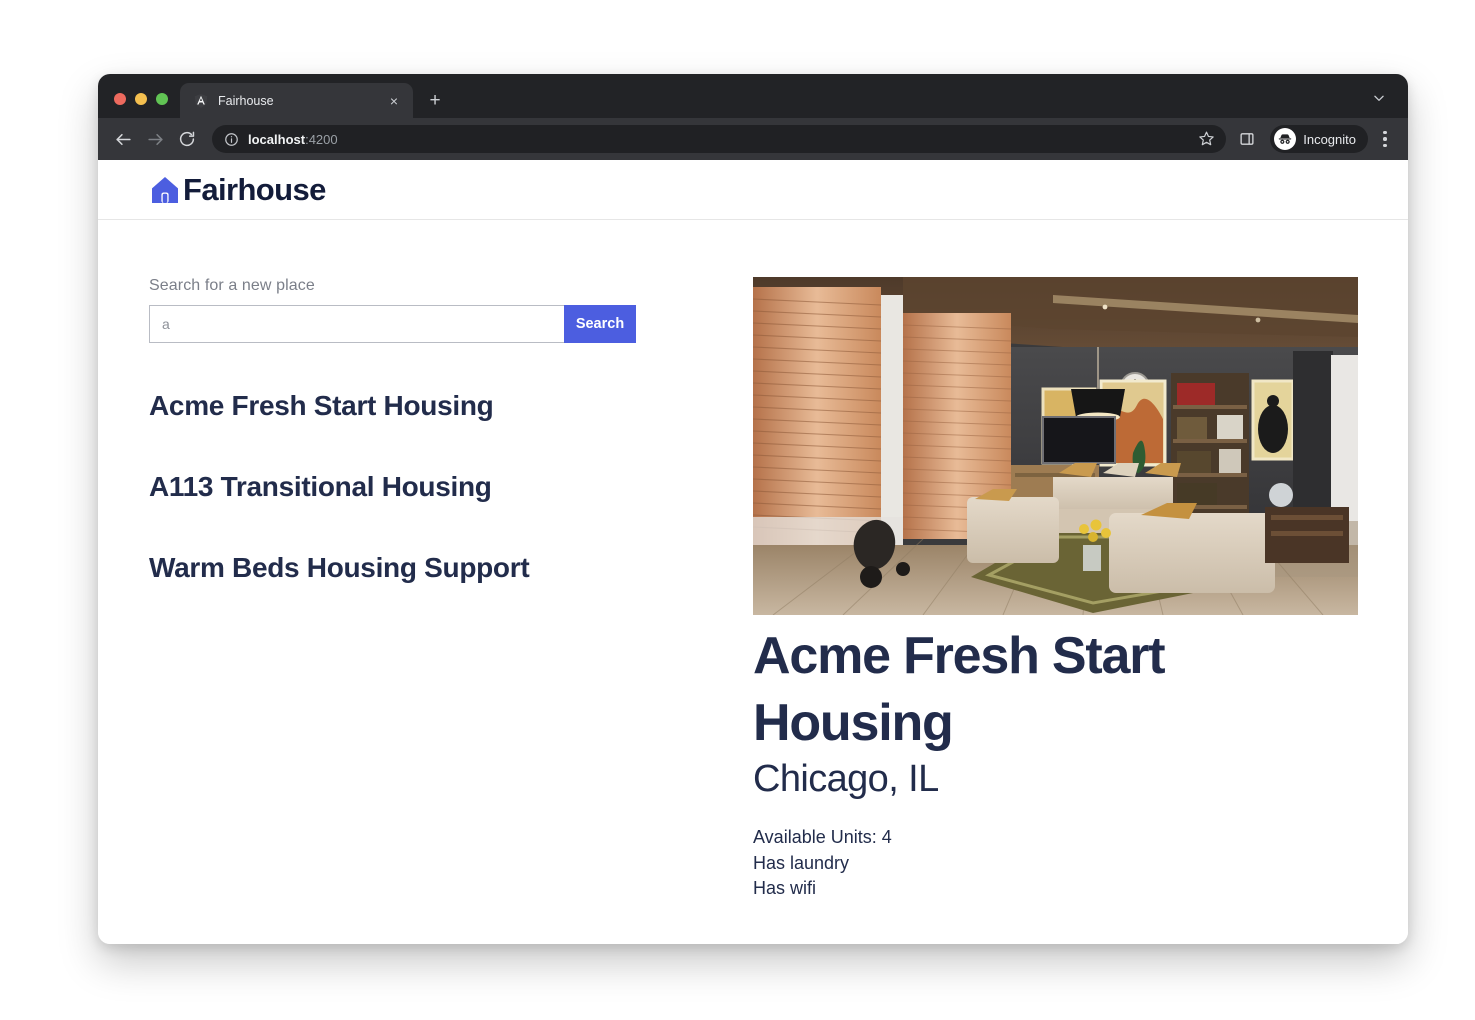  Describe the element at coordinates (155, 139) in the screenshot. I see `forward-arrow-icon` at that location.